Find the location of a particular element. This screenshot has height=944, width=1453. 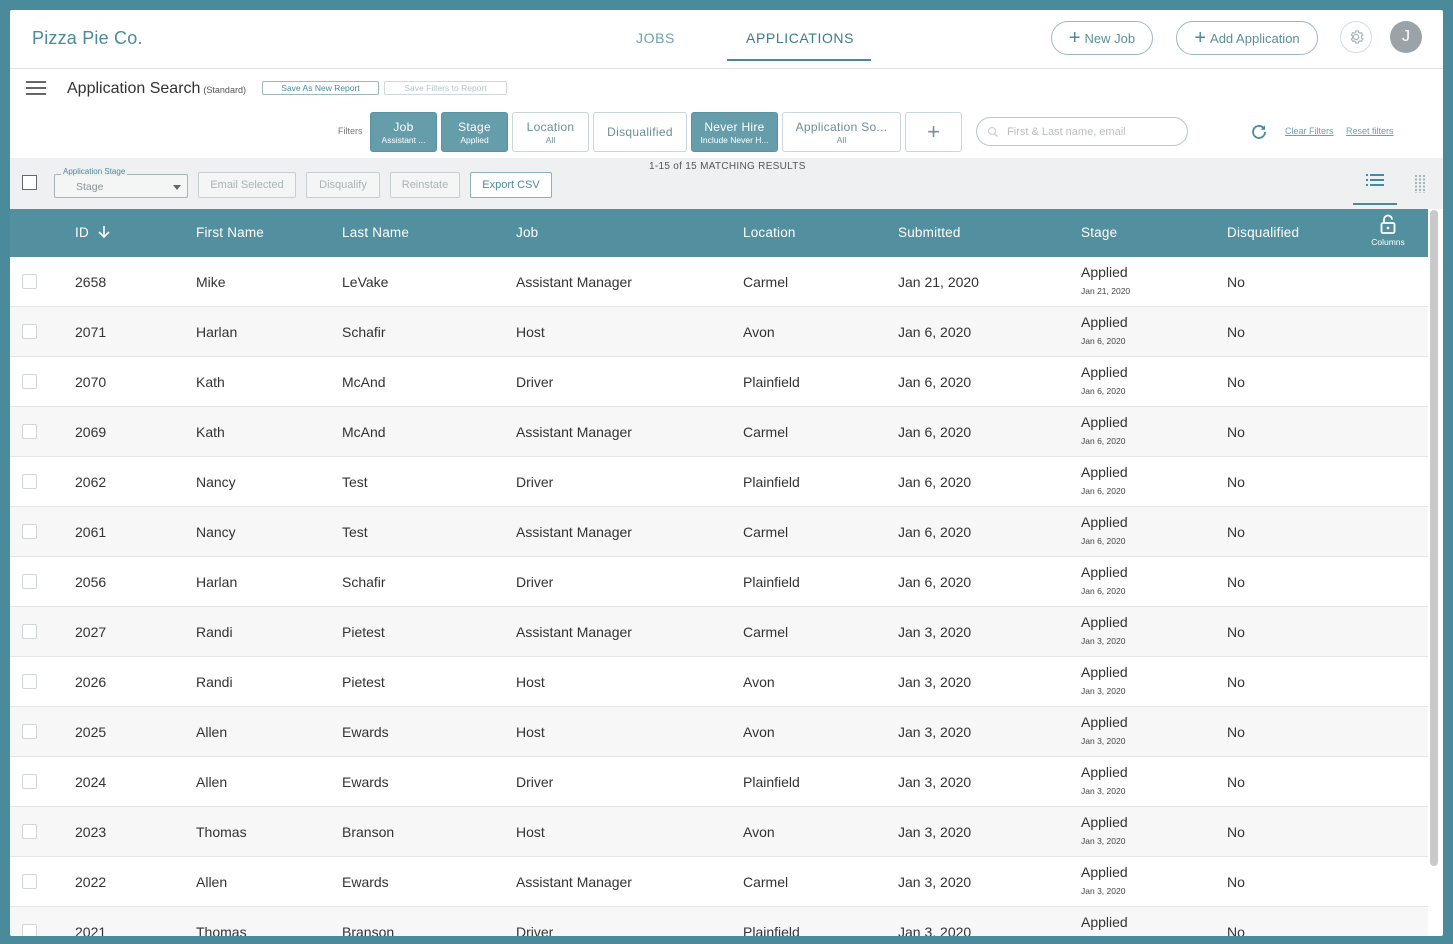

save-as-new-report-button: Save As New Report is located at coordinates (320, 88).